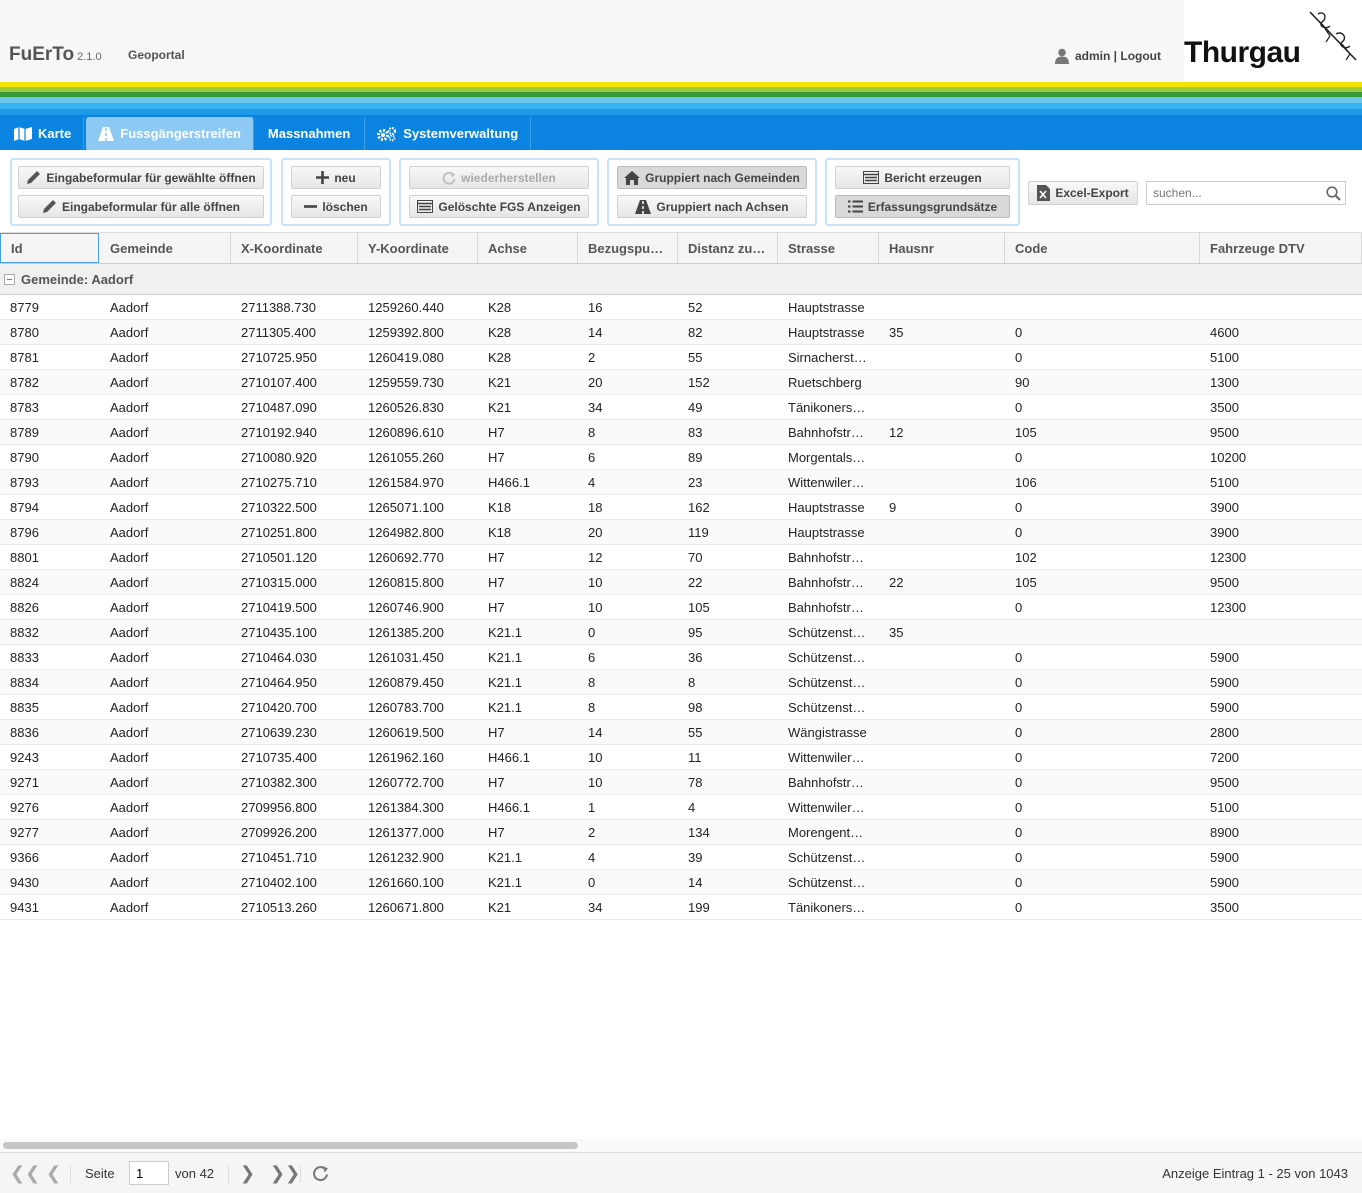  What do you see at coordinates (290, 1145) in the screenshot?
I see `scrollbar-thumb` at bounding box center [290, 1145].